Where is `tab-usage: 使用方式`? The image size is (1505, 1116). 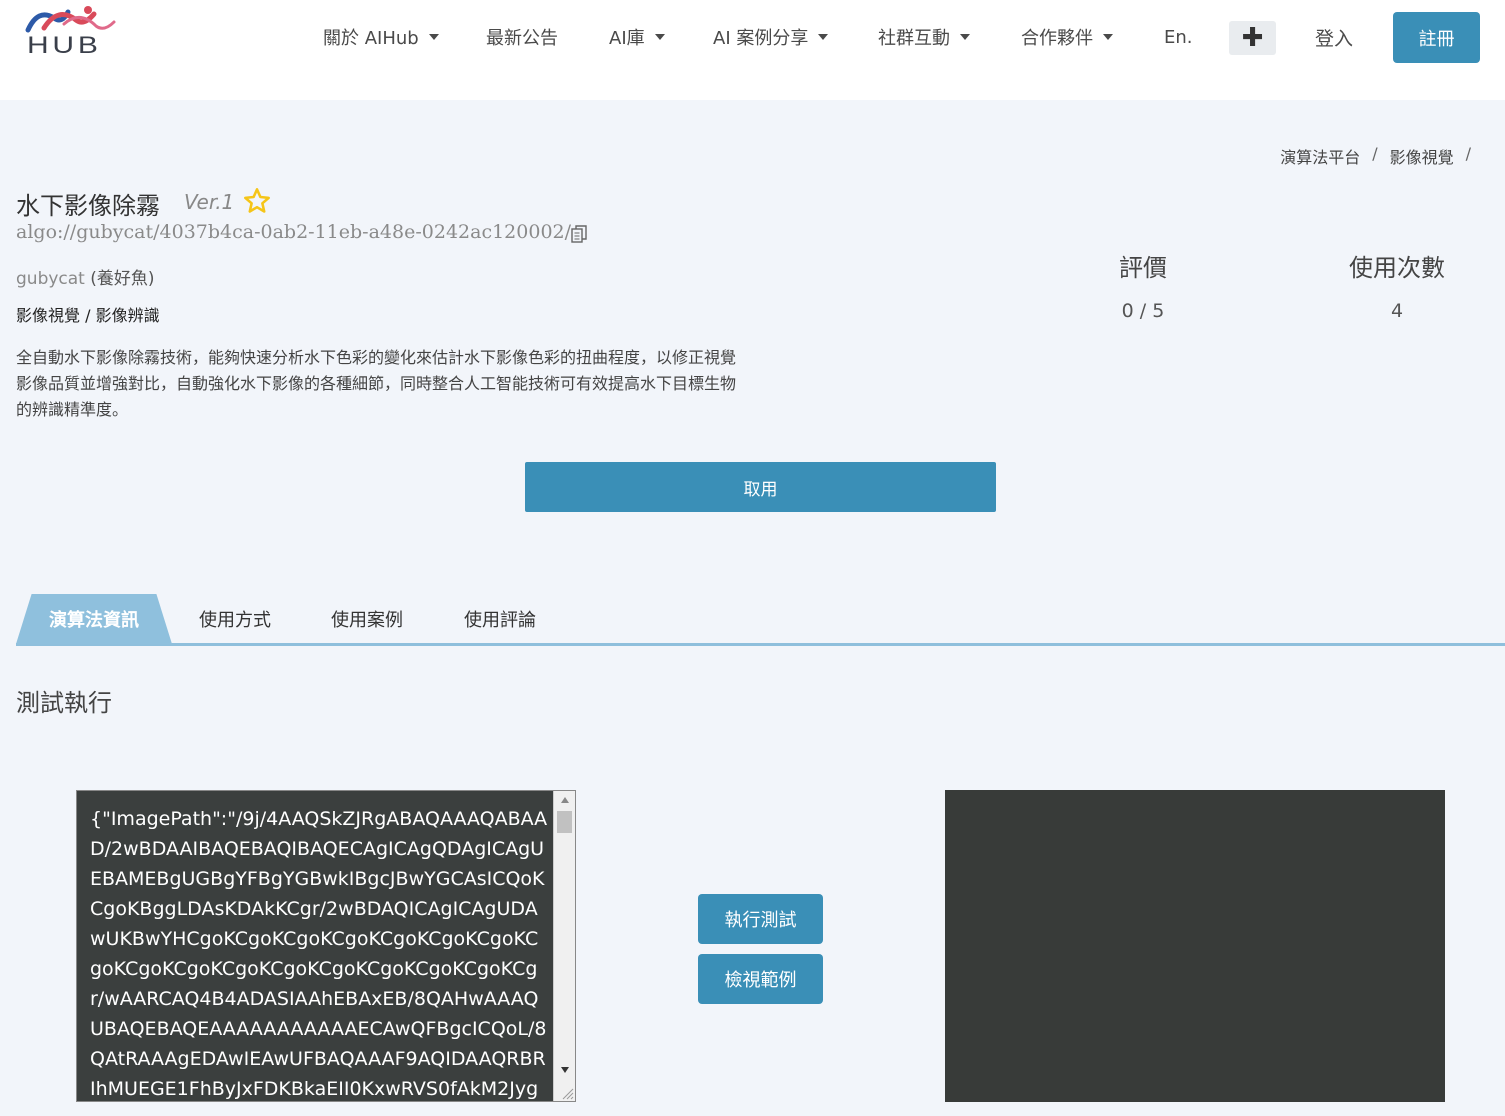 tab-usage: 使用方式 is located at coordinates (235, 619).